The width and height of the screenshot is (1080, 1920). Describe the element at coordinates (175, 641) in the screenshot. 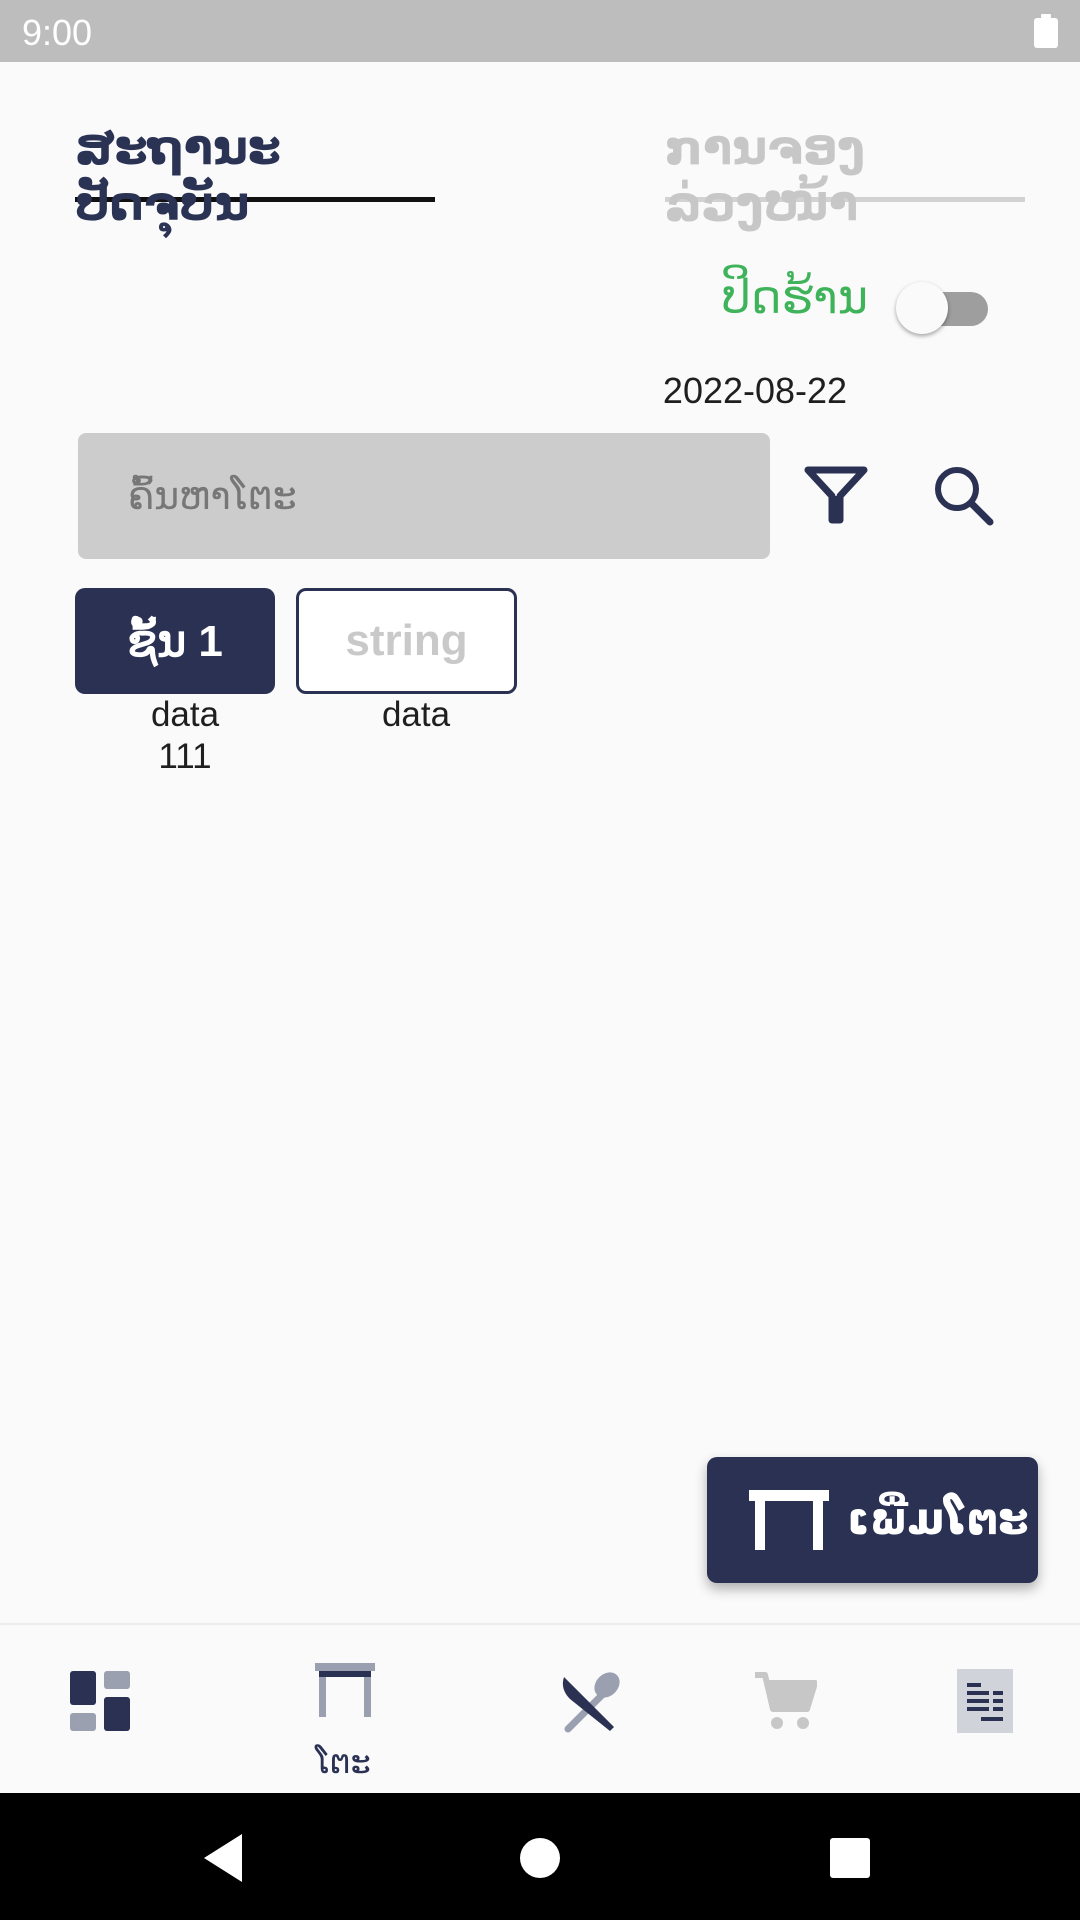

I see `floor-chip-1: ຊັ້ນ 1` at that location.